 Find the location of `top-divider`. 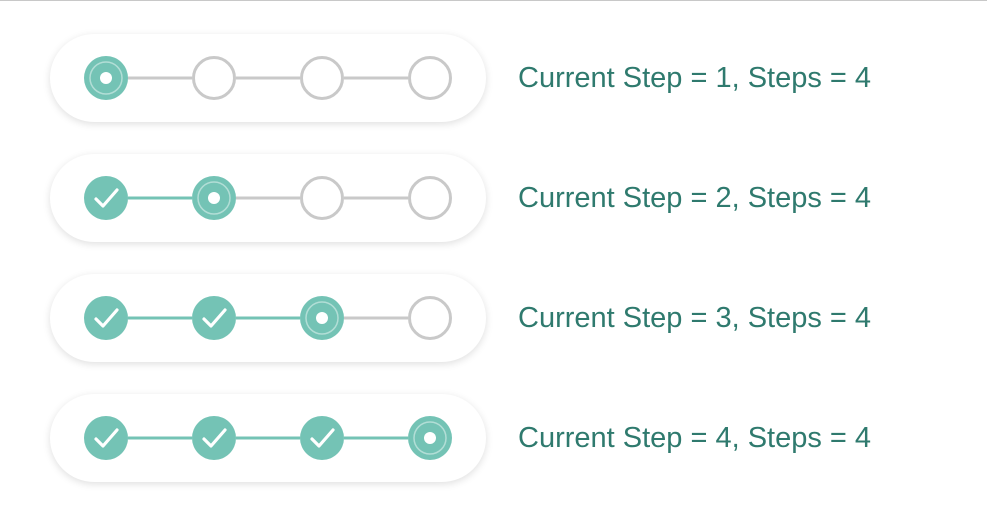

top-divider is located at coordinates (493, 0).